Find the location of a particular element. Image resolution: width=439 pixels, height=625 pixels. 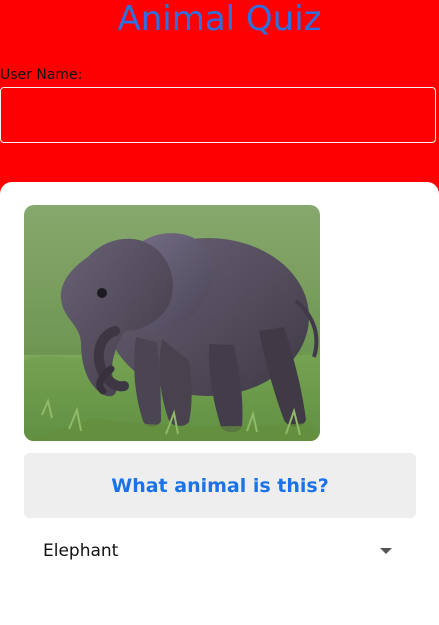

question-text: What animal is this? is located at coordinates (220, 485).